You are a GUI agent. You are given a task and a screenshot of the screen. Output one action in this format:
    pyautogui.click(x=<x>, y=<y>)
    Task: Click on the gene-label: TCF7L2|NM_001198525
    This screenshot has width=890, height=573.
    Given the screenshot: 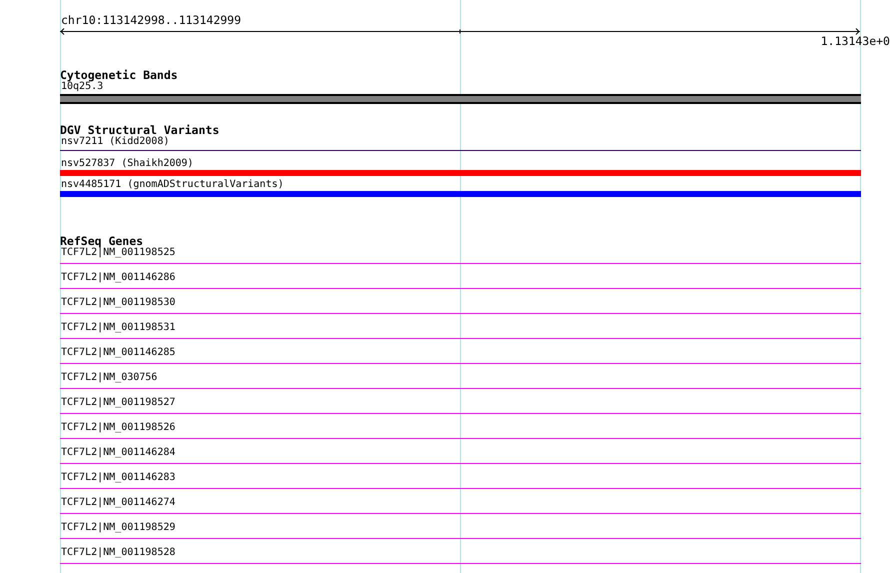 What is the action you would take?
    pyautogui.click(x=118, y=253)
    